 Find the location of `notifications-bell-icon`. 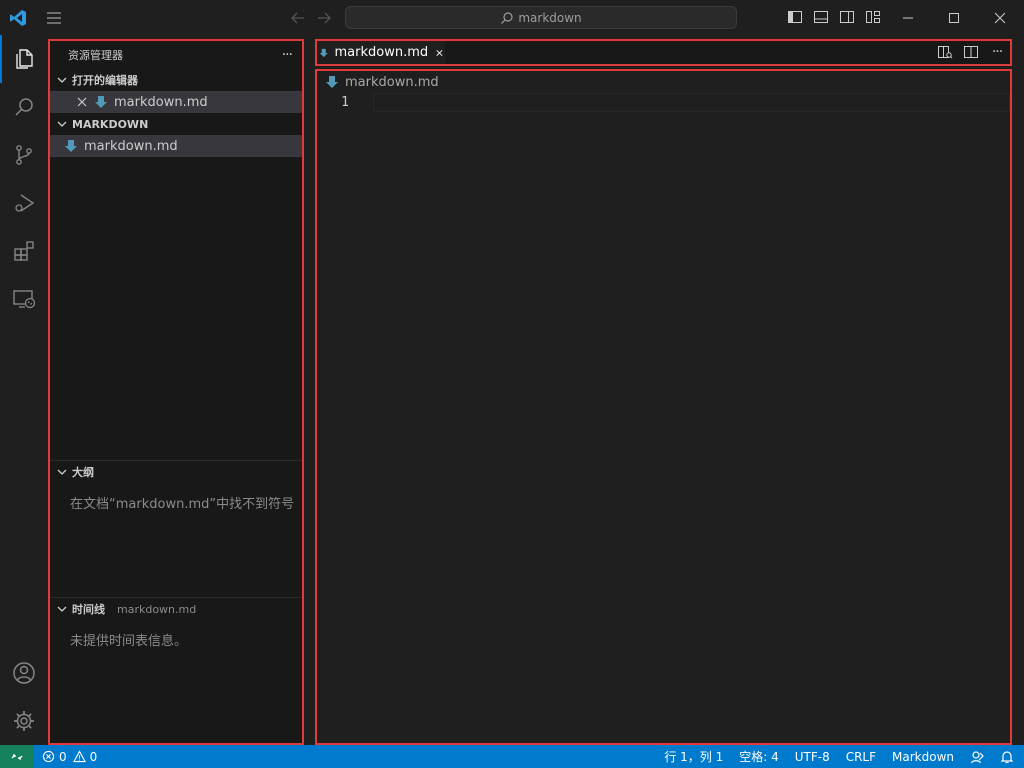

notifications-bell-icon is located at coordinates (1007, 757).